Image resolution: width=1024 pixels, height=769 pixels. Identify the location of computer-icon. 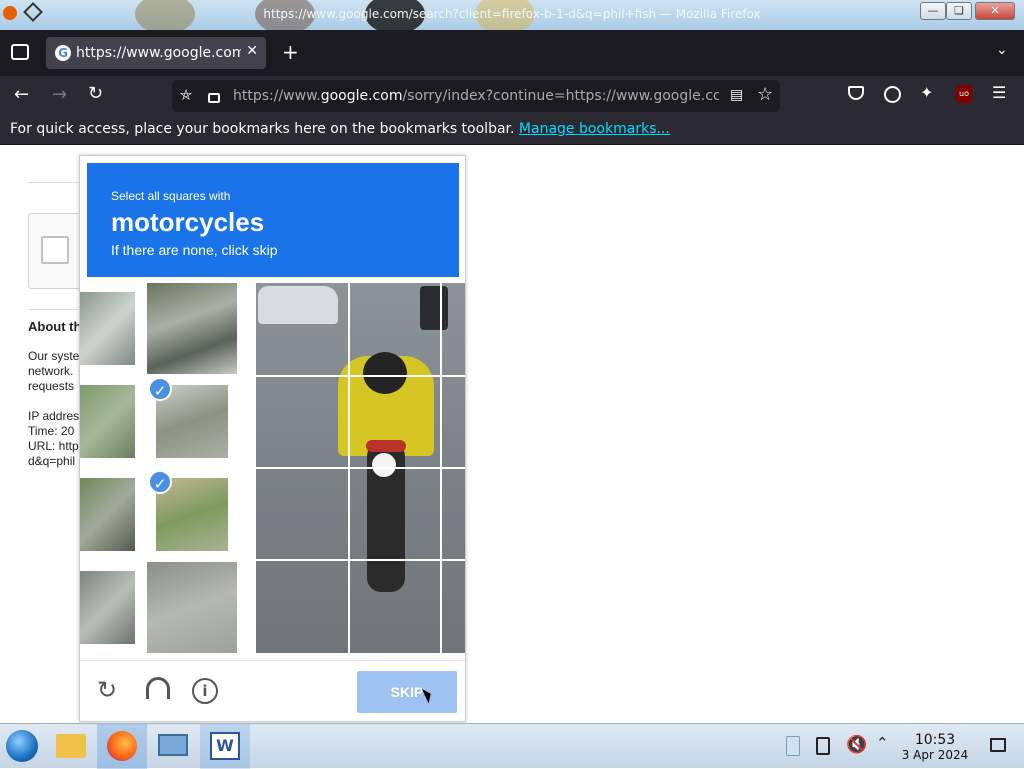
(173, 745).